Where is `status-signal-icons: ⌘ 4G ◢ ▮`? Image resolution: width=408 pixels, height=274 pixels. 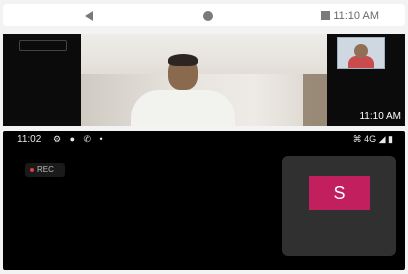 status-signal-icons: ⌘ 4G ◢ ▮ is located at coordinates (372, 139).